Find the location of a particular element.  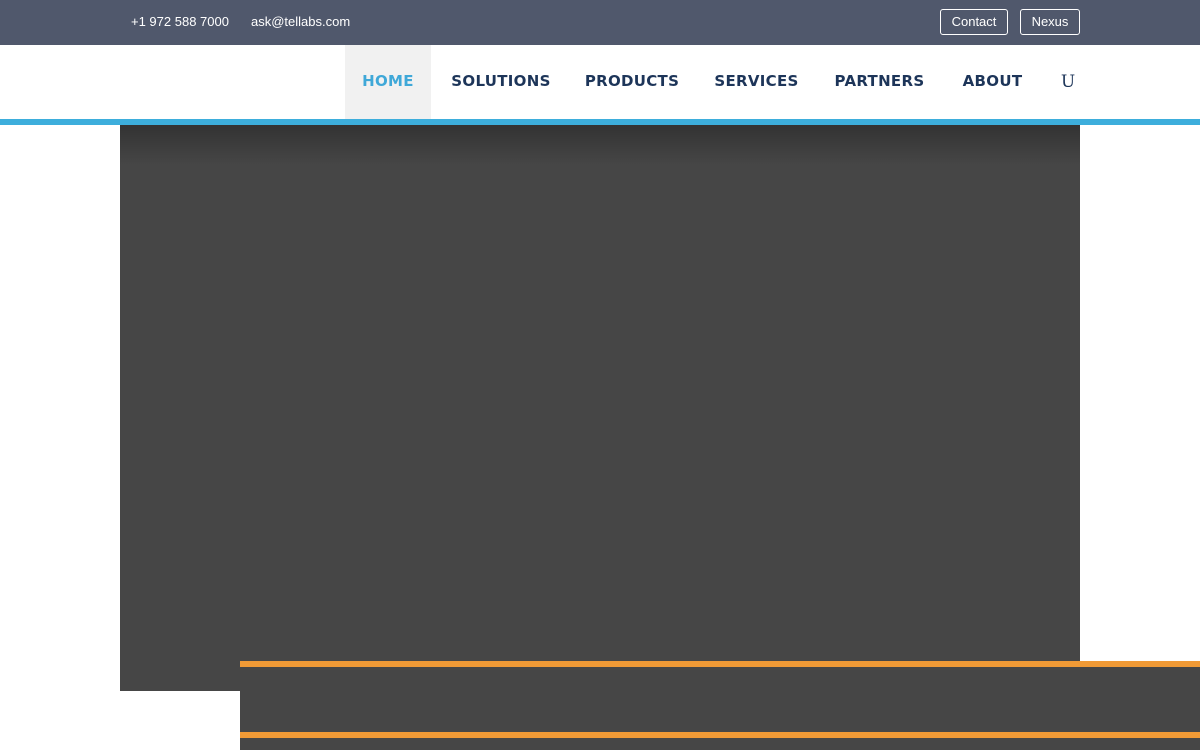

nexus-button: Nexus is located at coordinates (1050, 22).